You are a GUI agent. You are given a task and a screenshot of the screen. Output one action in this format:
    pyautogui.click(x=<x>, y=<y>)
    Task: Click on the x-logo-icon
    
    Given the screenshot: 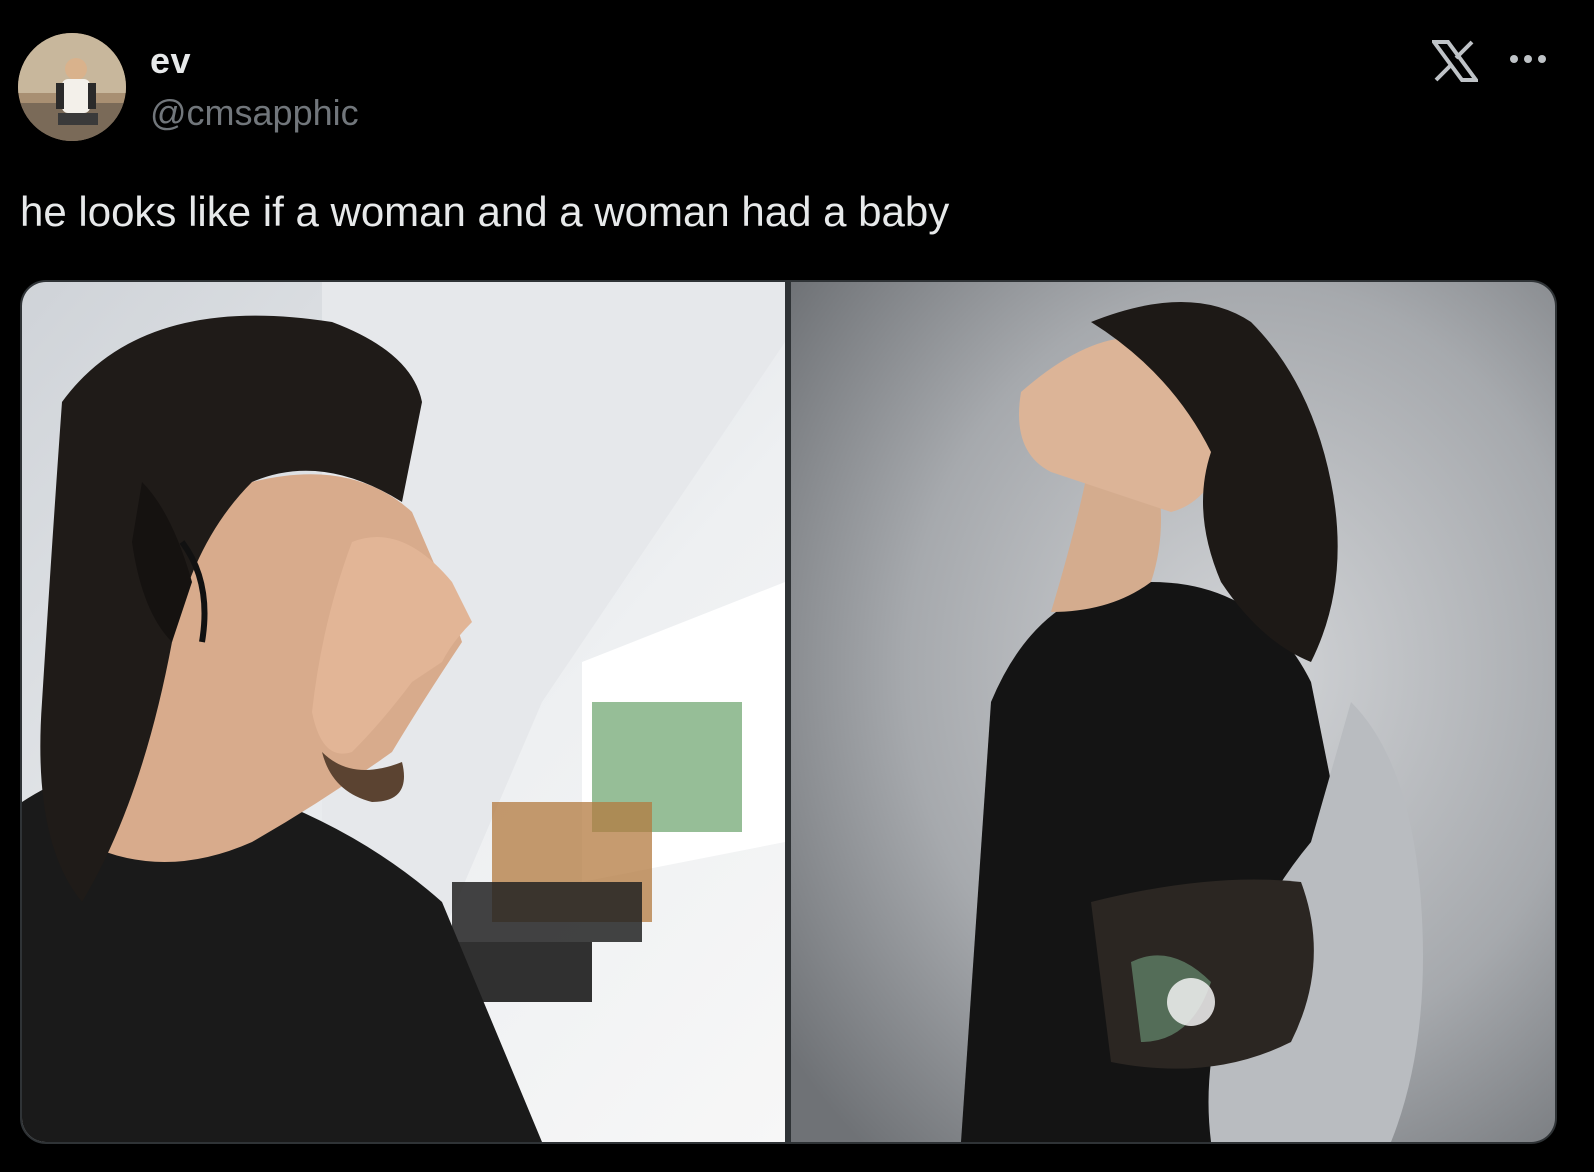 What is the action you would take?
    pyautogui.click(x=1455, y=61)
    